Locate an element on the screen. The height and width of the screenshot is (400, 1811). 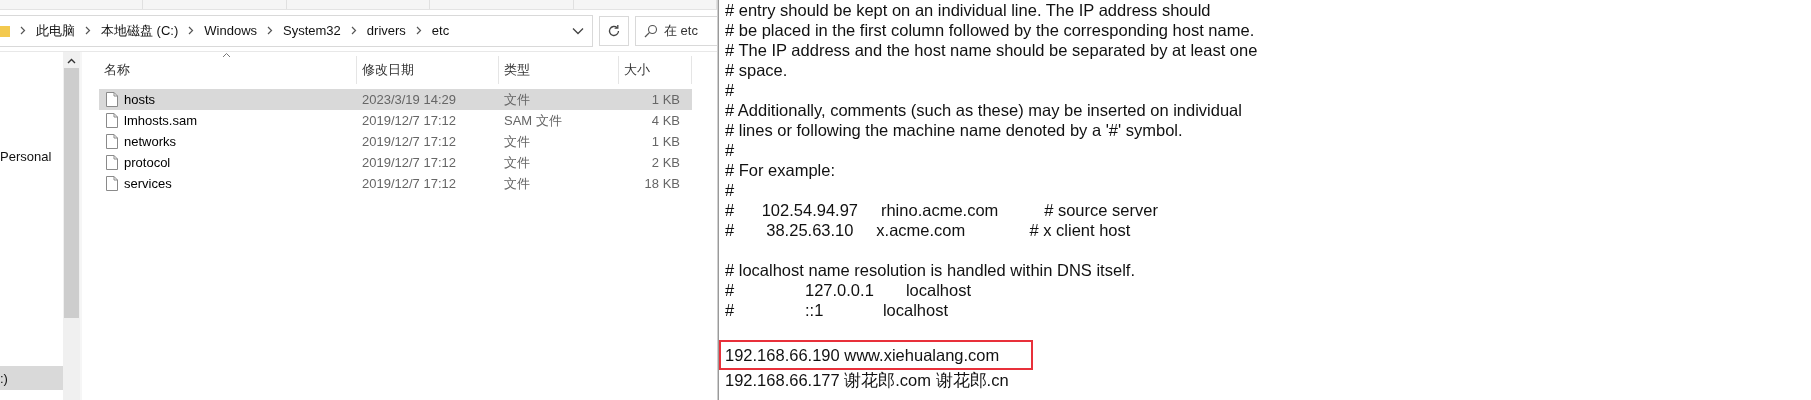
table-cell-text: SAM 文件 is located at coordinates (533, 120).